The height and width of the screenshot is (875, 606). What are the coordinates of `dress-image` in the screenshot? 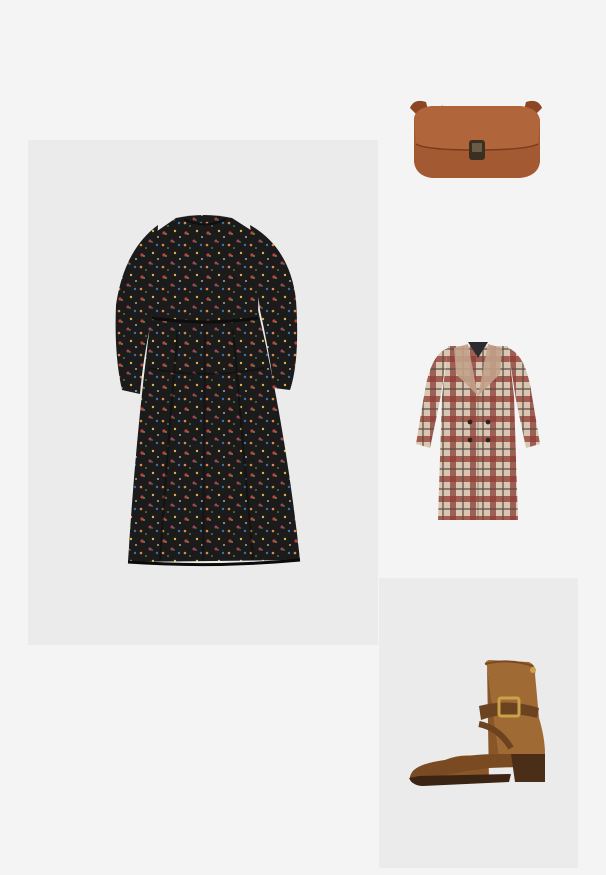 It's located at (208, 391).